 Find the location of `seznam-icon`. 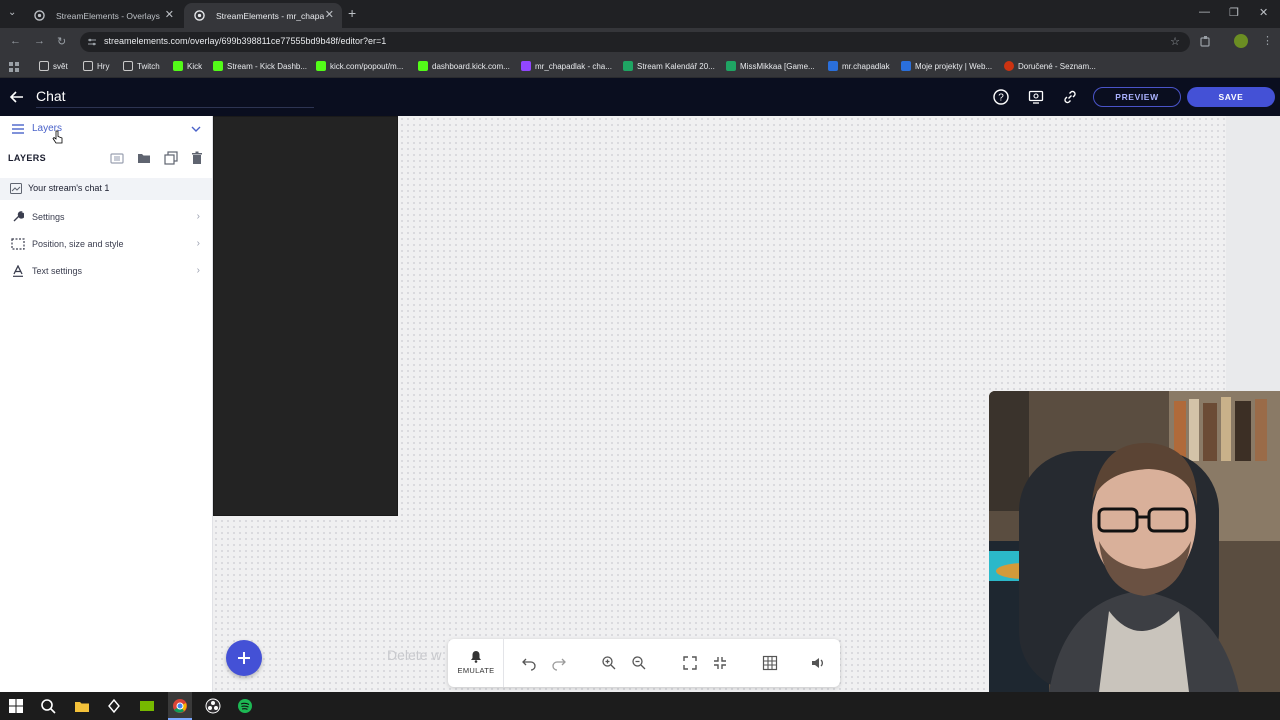

seznam-icon is located at coordinates (1009, 66).